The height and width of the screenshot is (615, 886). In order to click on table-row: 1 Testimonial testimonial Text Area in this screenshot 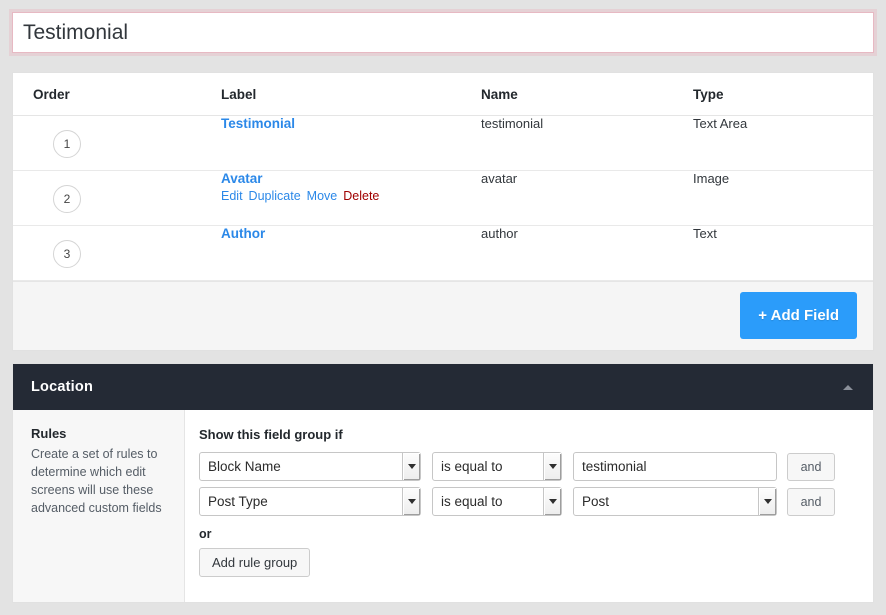, I will do `click(443, 143)`.